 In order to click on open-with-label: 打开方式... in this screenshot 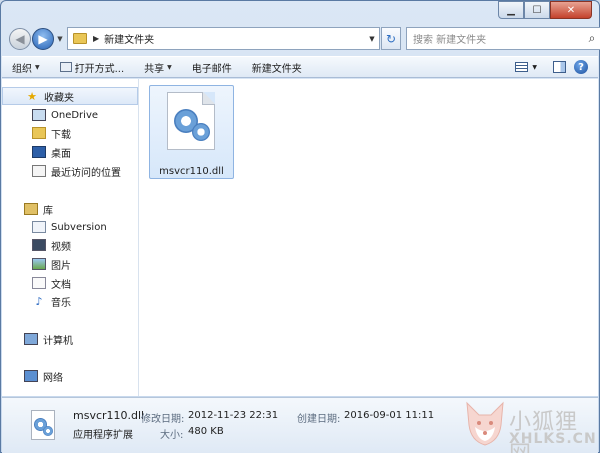, I will do `click(99, 69)`.